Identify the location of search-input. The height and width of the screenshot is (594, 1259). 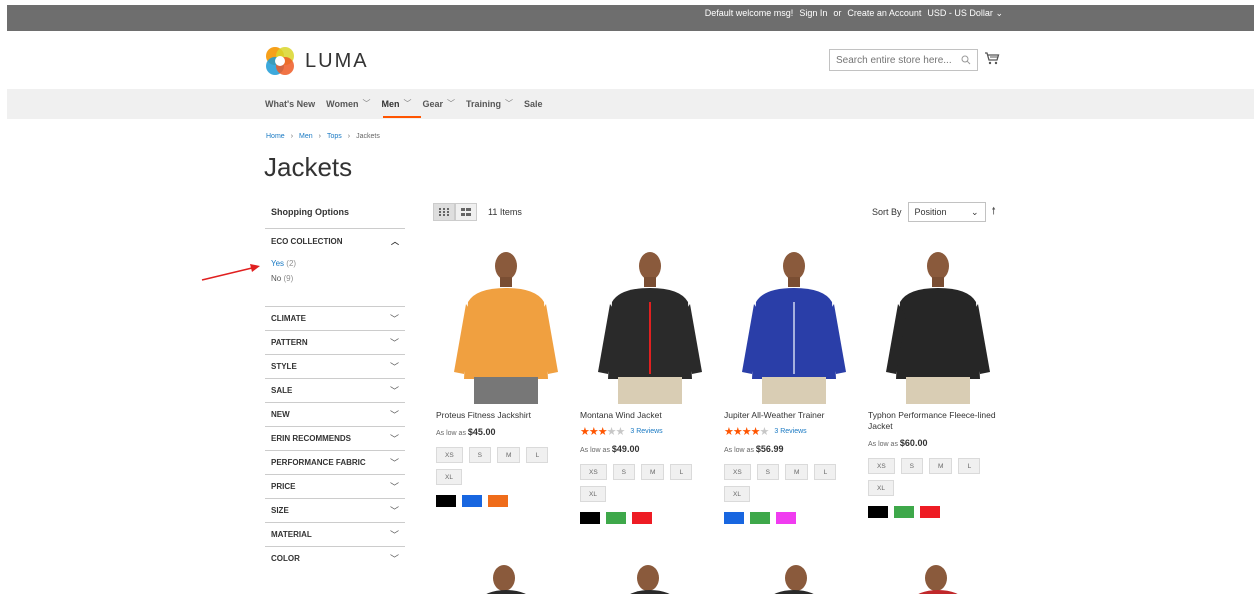
(897, 60).